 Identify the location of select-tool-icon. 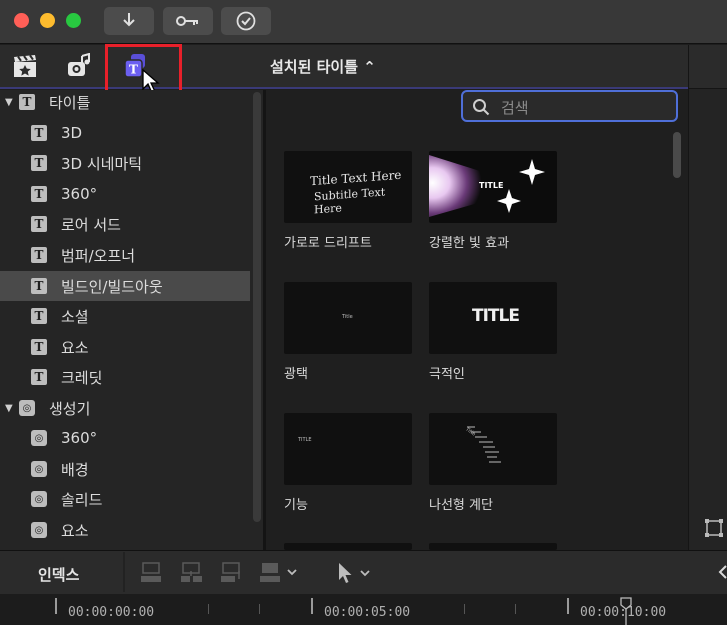
(356, 575).